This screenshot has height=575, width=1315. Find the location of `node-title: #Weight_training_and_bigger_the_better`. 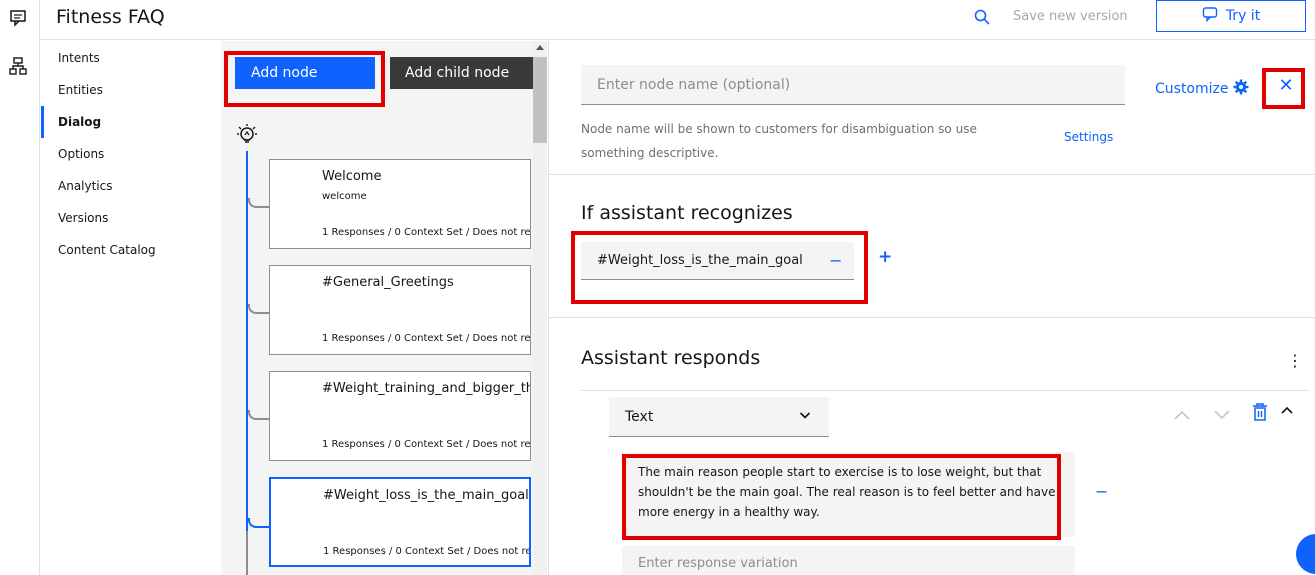

node-title: #Weight_training_and_bigger_the_better is located at coordinates (426, 388).